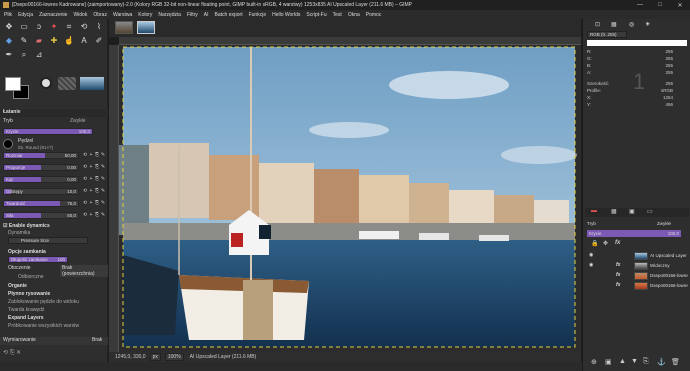 The height and width of the screenshot is (371, 690). Describe the element at coordinates (316, 15) in the screenshot. I see `menu-item: Script-Fu` at that location.